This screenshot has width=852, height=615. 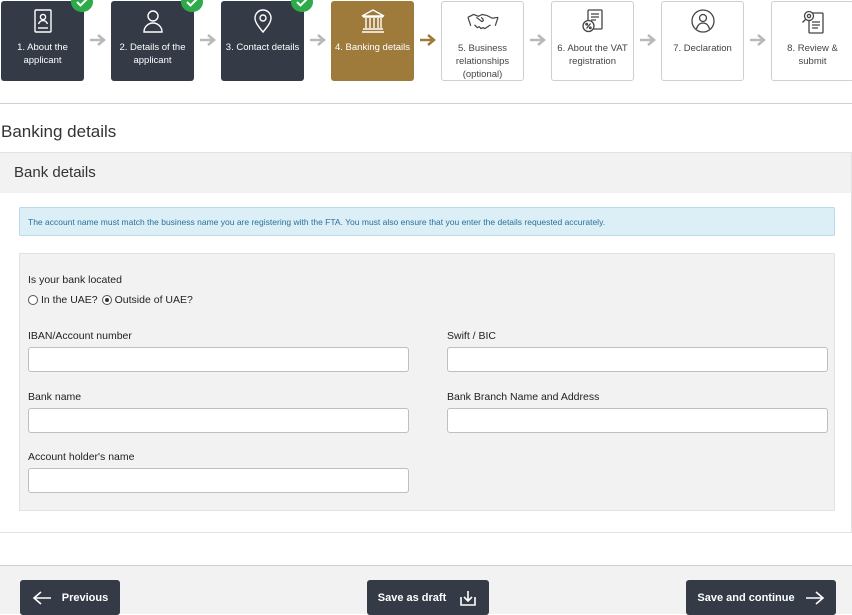 I want to click on iban-input, so click(x=218, y=359).